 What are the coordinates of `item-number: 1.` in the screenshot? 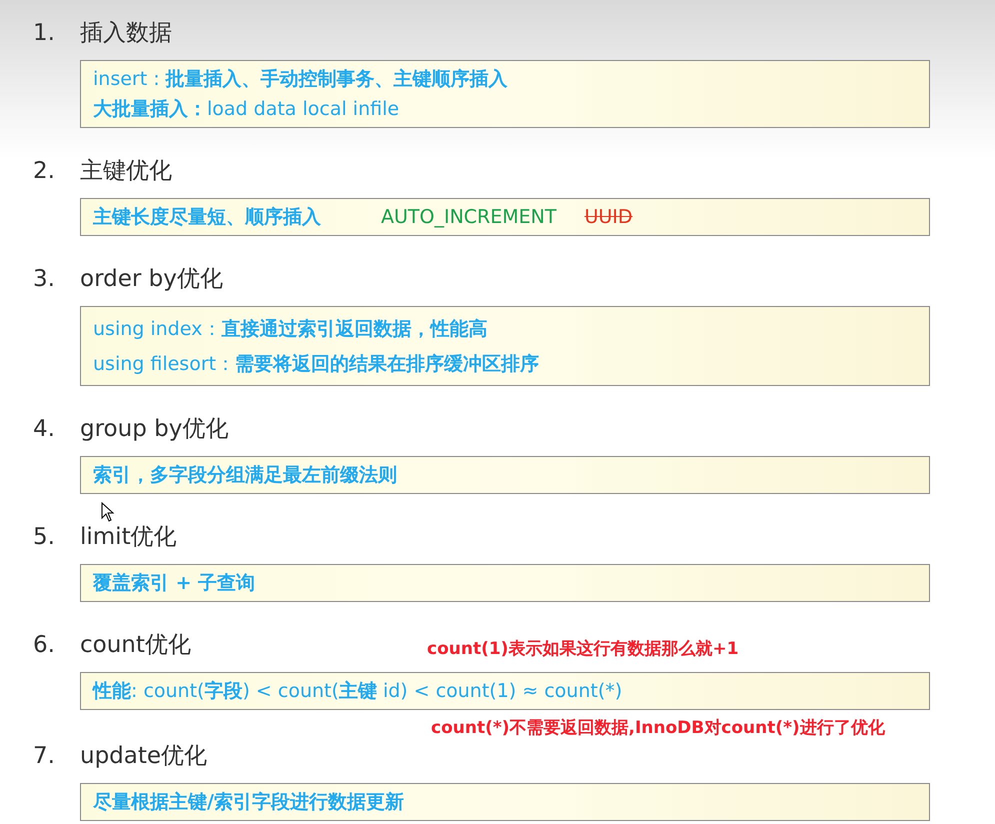 It's located at (44, 33).